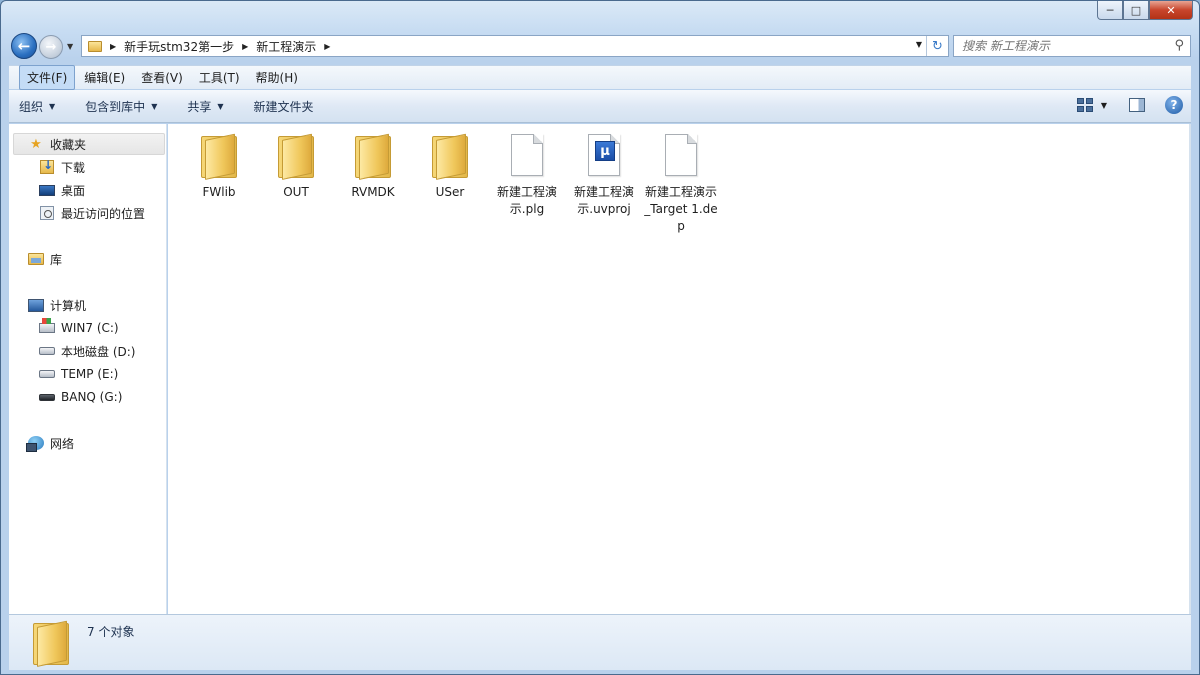 This screenshot has height=675, width=1200. What do you see at coordinates (47, 166) in the screenshot?
I see `downloads-icon` at bounding box center [47, 166].